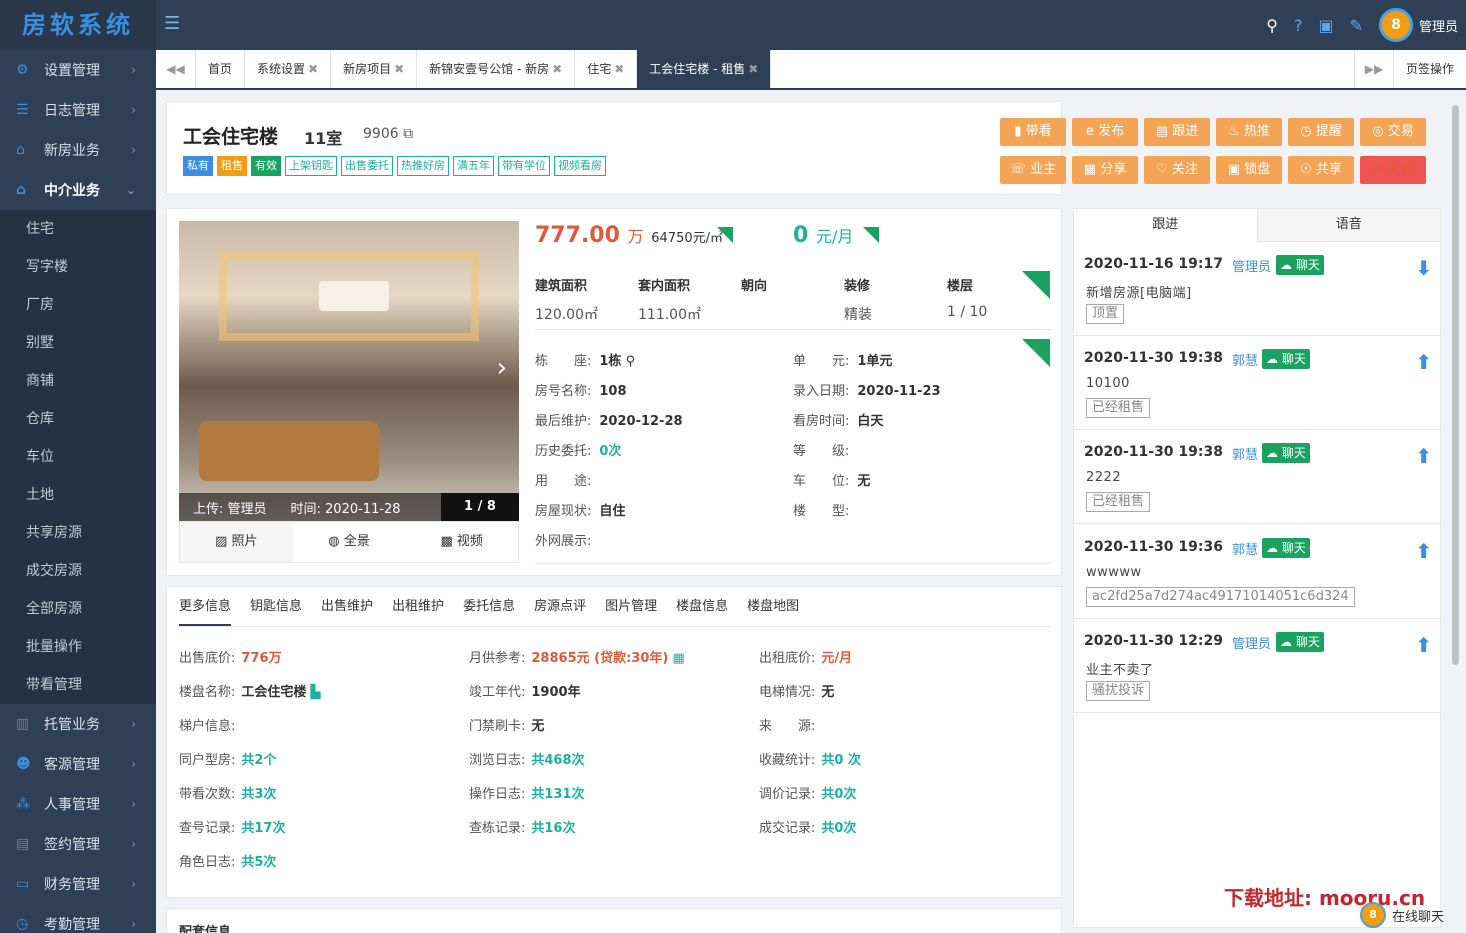 This screenshot has width=1466, height=933. I want to click on tab-settings: 系统设置 ✖, so click(288, 69).